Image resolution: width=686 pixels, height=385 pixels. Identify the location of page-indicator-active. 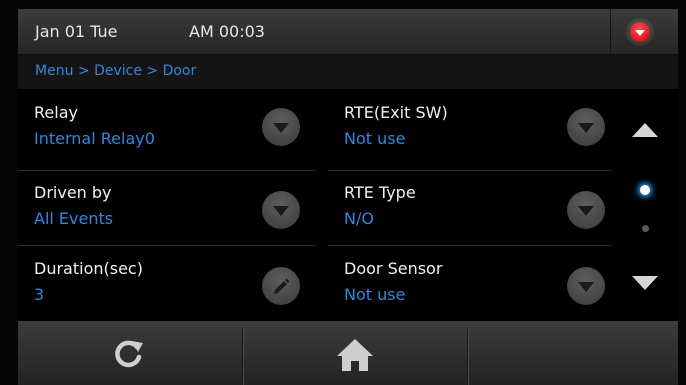
(645, 190).